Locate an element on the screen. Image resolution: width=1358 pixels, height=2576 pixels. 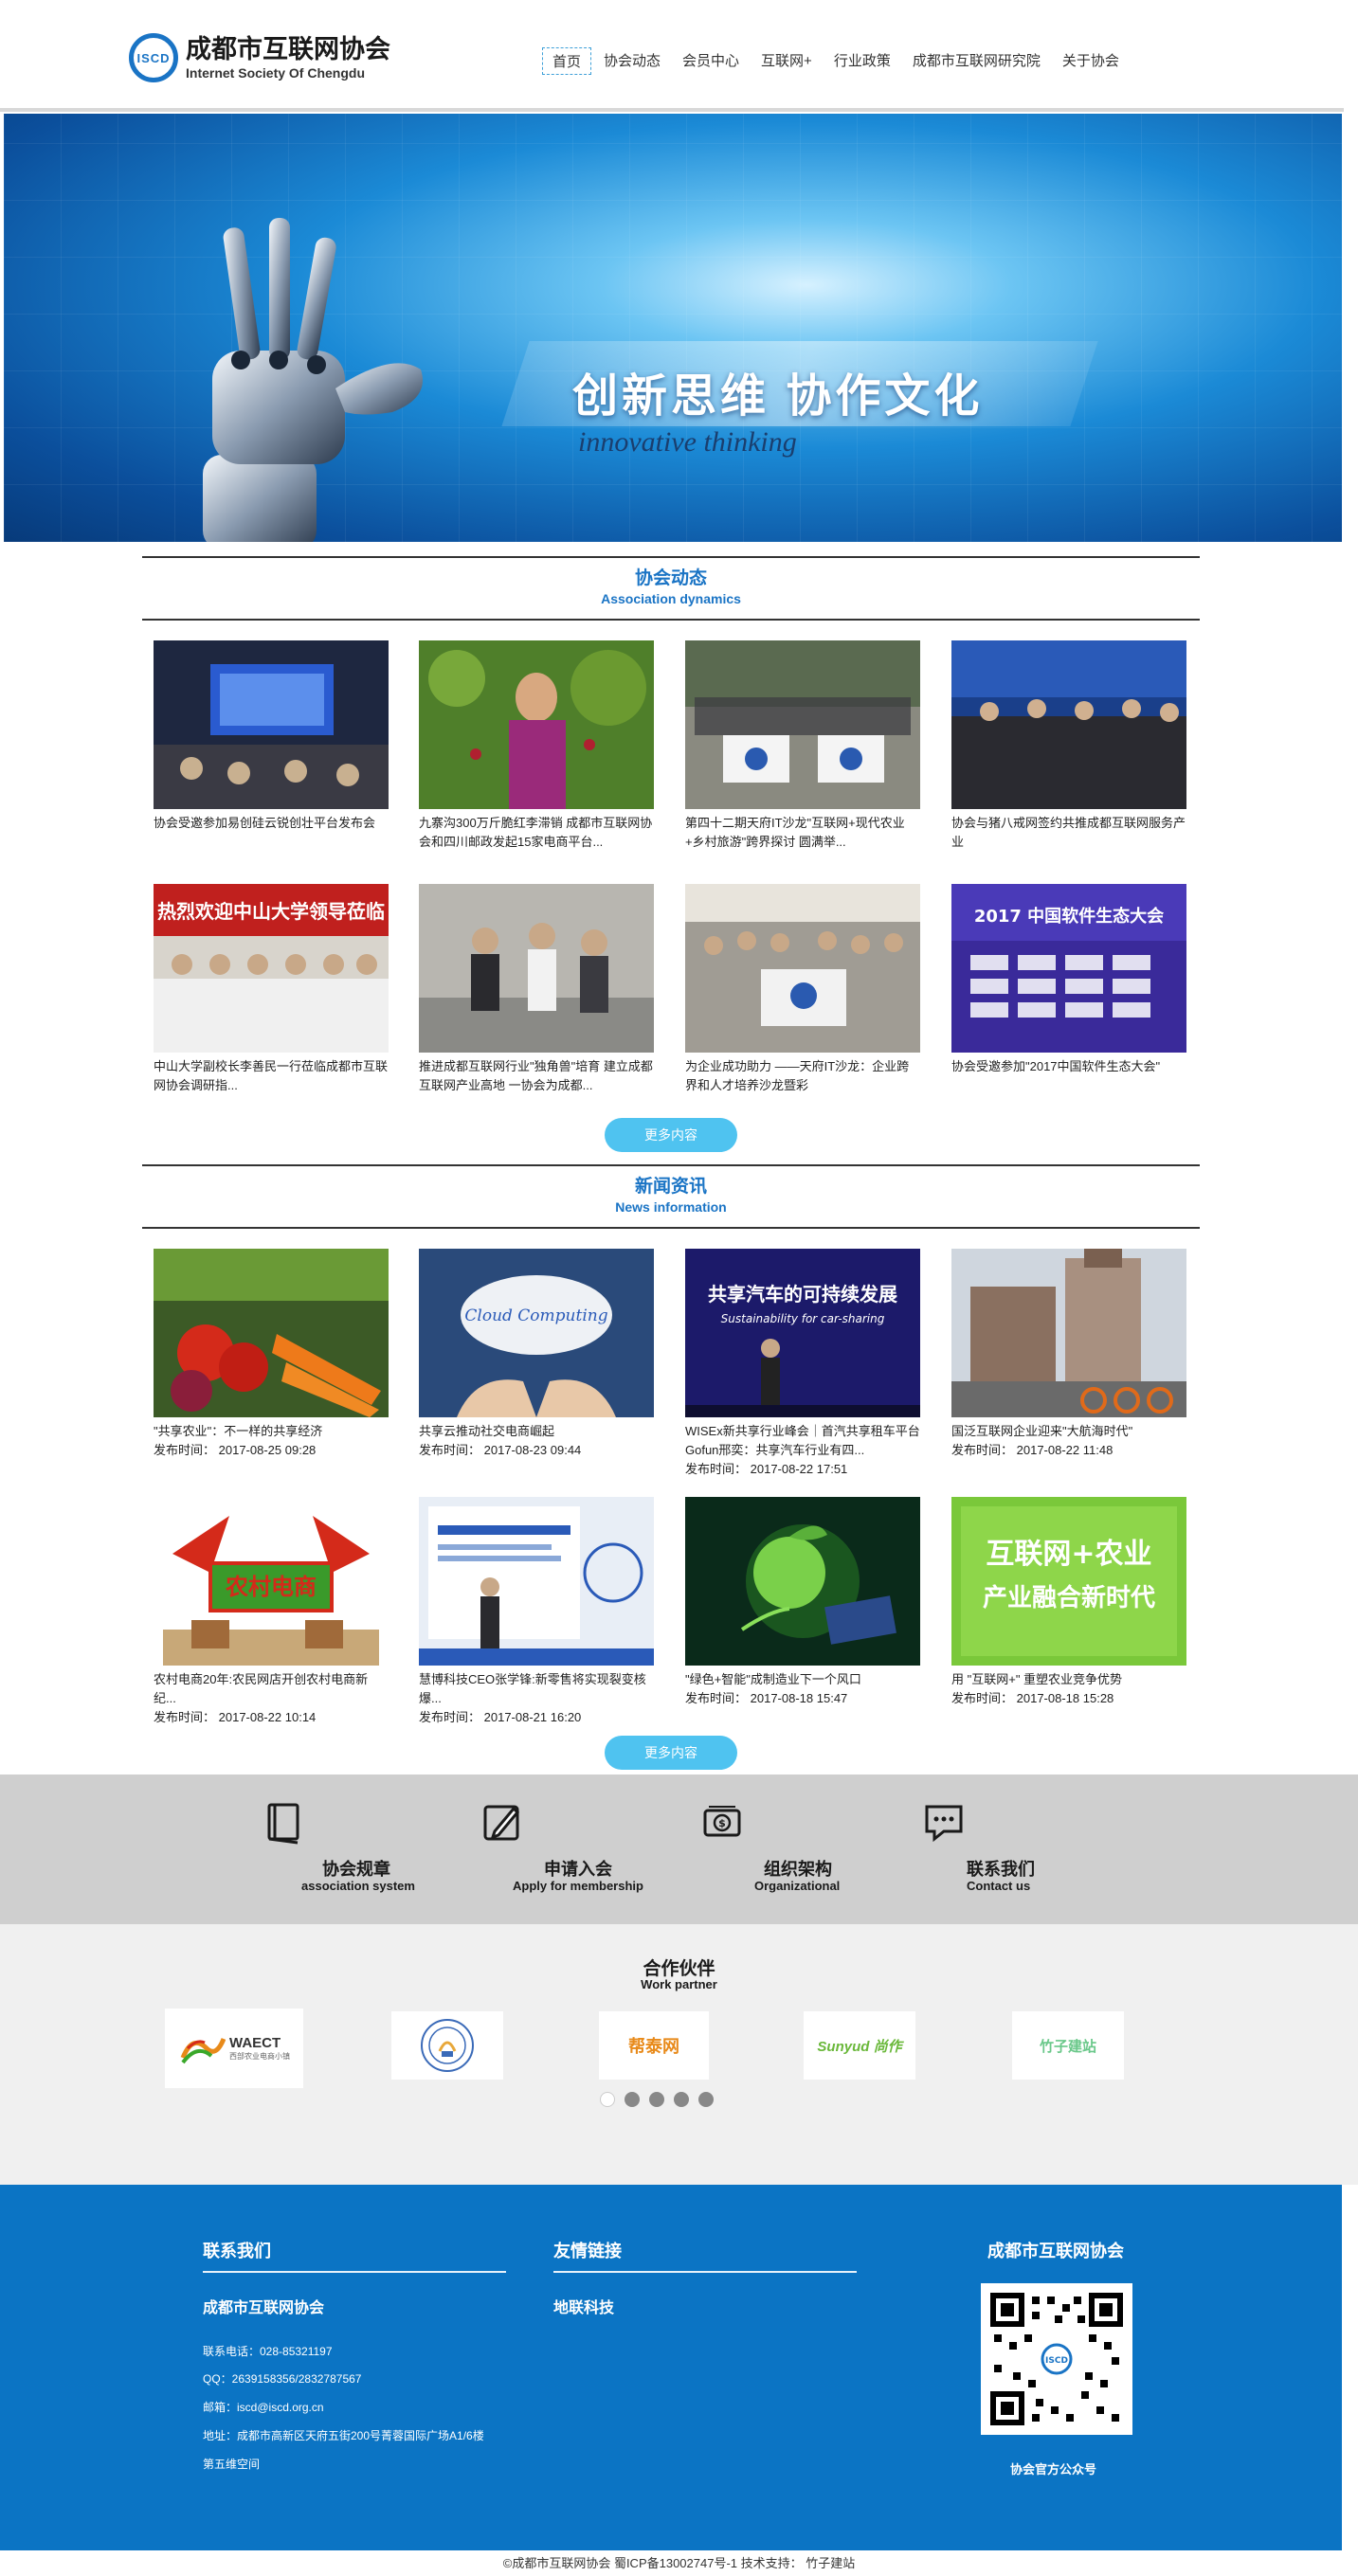
news-title-text: 国泛互联网企业迎来"大航海时代" is located at coordinates (1068, 1431).